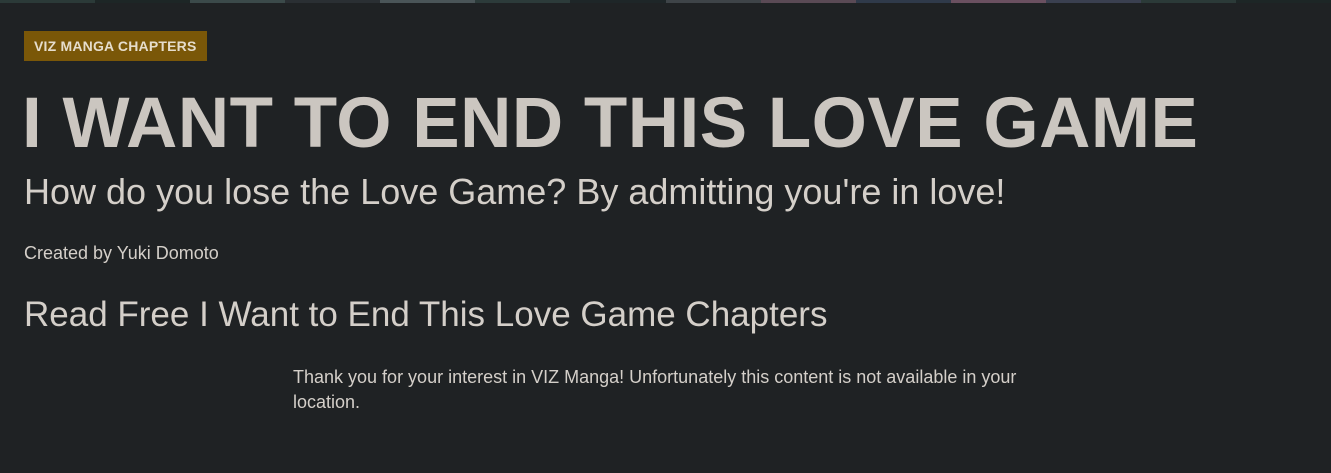 Image resolution: width=1331 pixels, height=473 pixels. Describe the element at coordinates (665, 1) in the screenshot. I see `header-image-strip` at that location.